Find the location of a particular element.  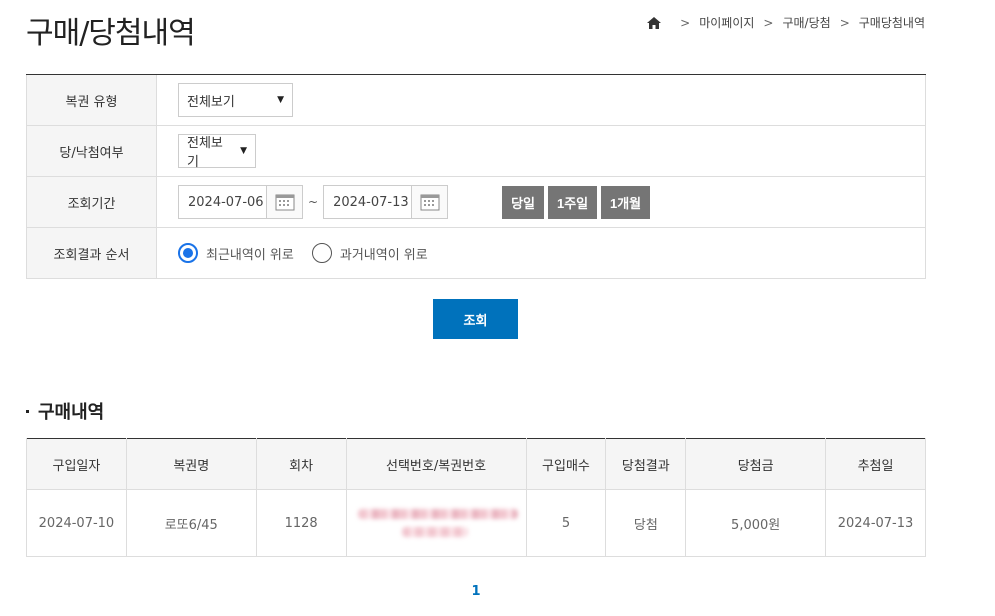

order-recent-radio: 최근내역이 위로 is located at coordinates (236, 253).